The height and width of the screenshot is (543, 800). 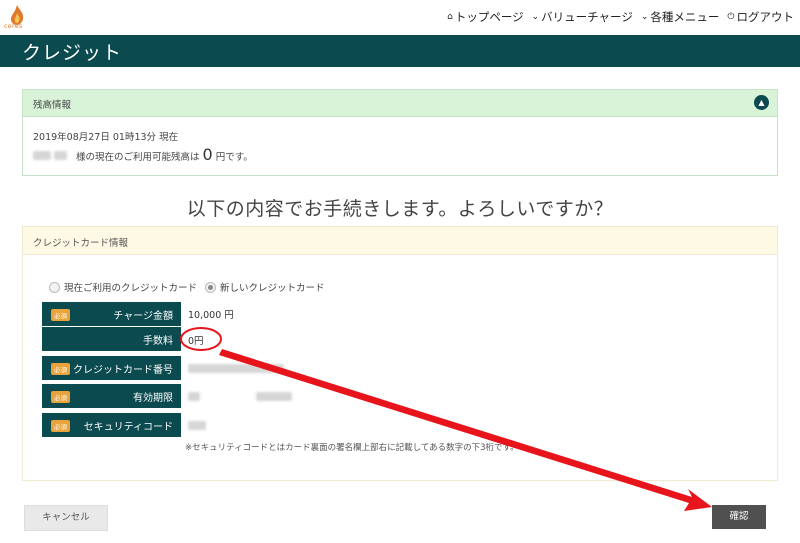 What do you see at coordinates (72, 53) in the screenshot?
I see `page-title: クレジット` at bounding box center [72, 53].